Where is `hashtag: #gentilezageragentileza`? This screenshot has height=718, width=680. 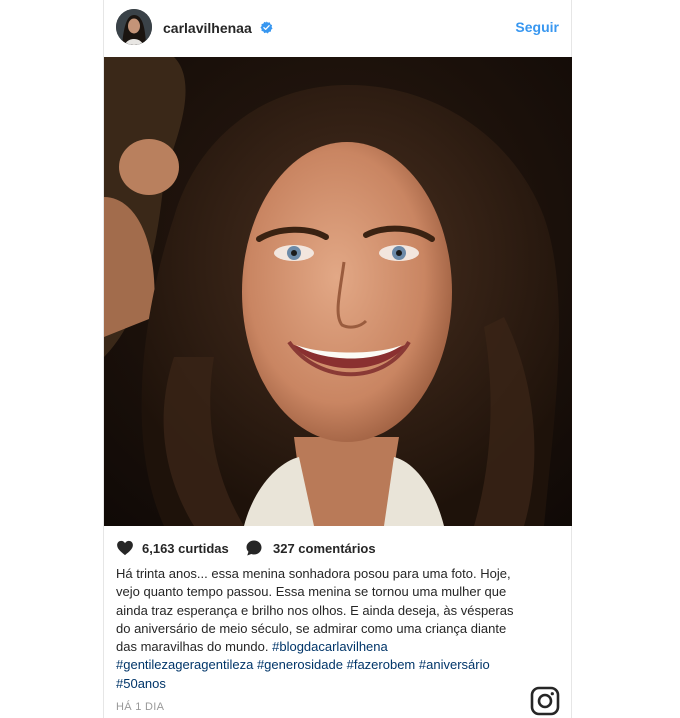 hashtag: #gentilezageragentileza is located at coordinates (184, 664).